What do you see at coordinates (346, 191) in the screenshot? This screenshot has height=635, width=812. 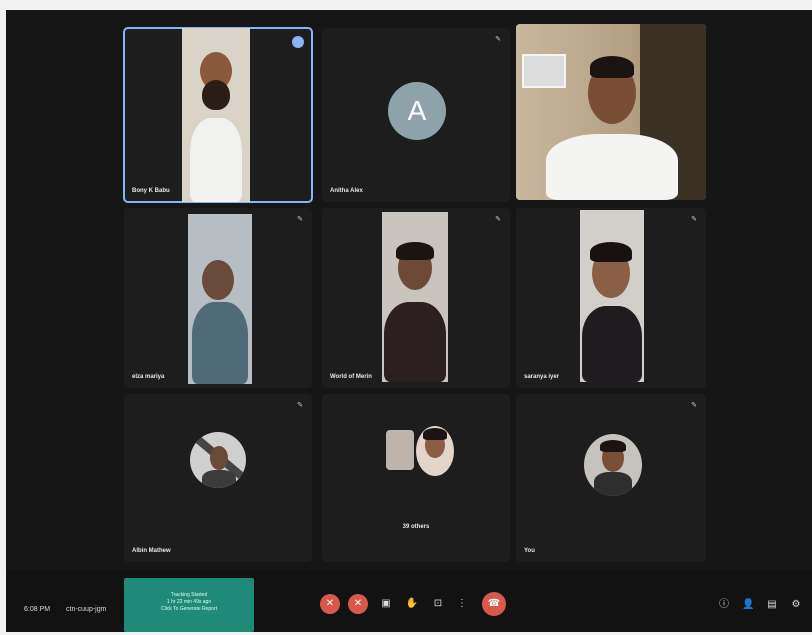 I see `participant-name: Anitha Alex` at bounding box center [346, 191].